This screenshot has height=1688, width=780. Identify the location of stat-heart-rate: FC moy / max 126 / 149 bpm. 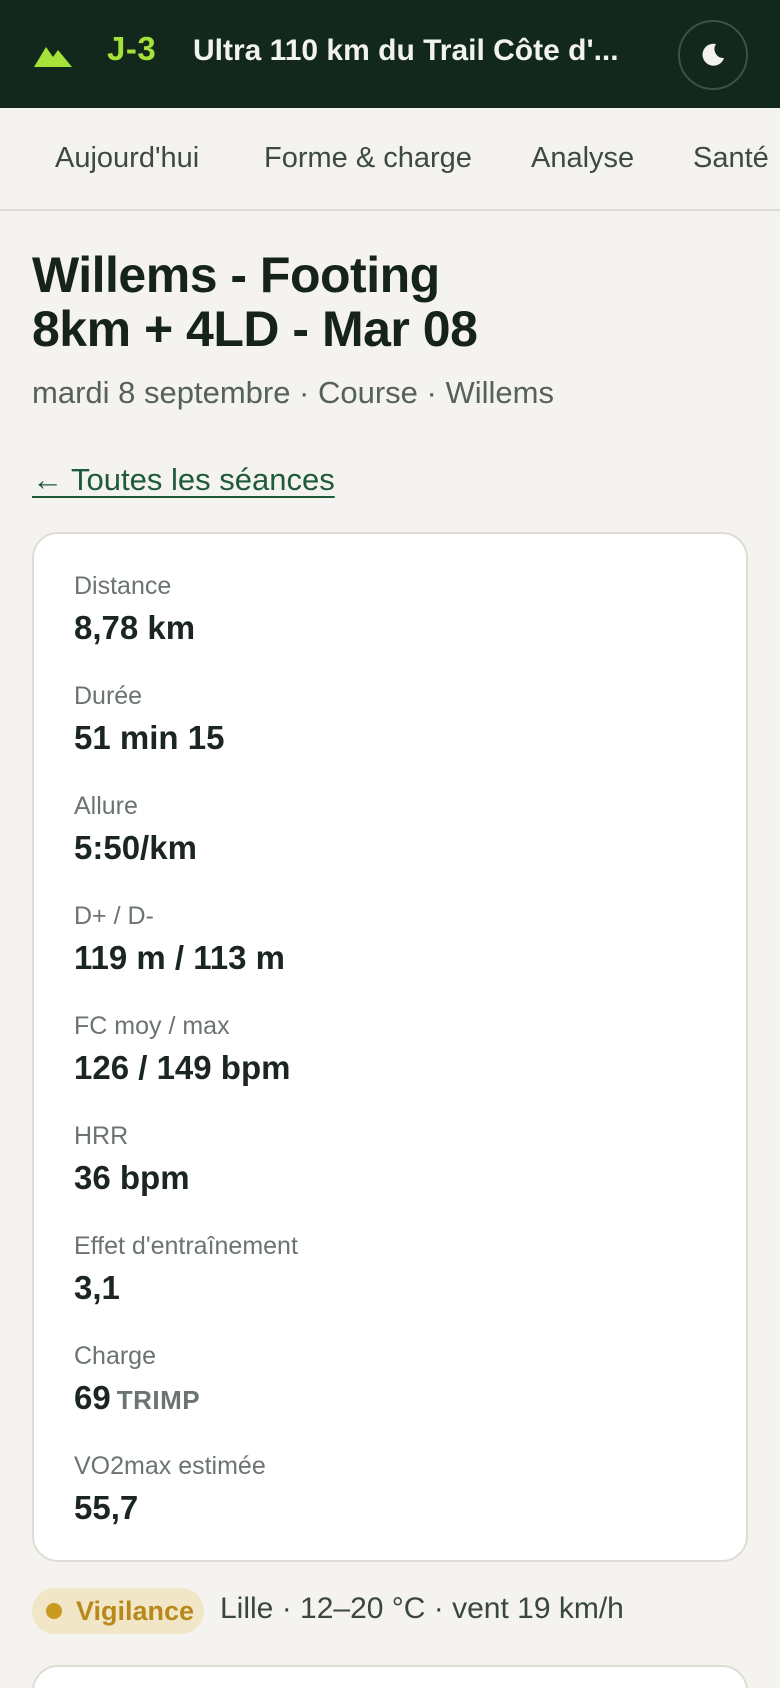
(182, 1049).